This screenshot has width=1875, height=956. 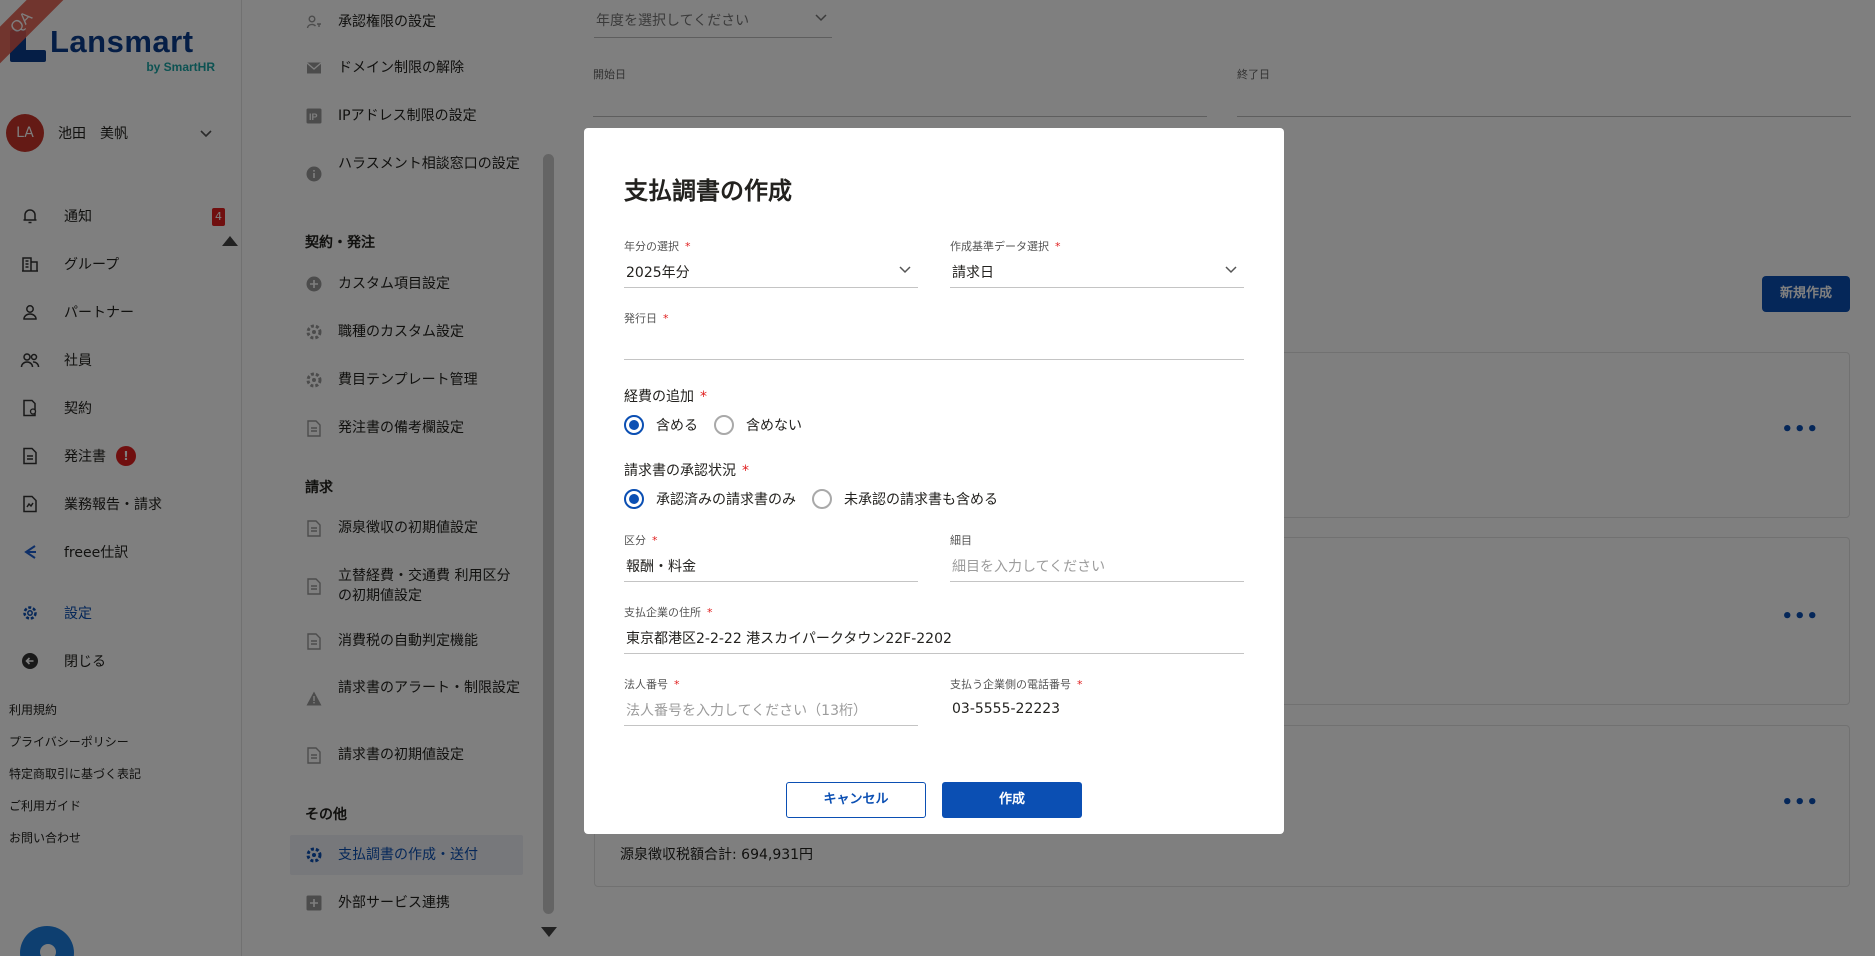 I want to click on radio-include-unapproved, so click(x=822, y=499).